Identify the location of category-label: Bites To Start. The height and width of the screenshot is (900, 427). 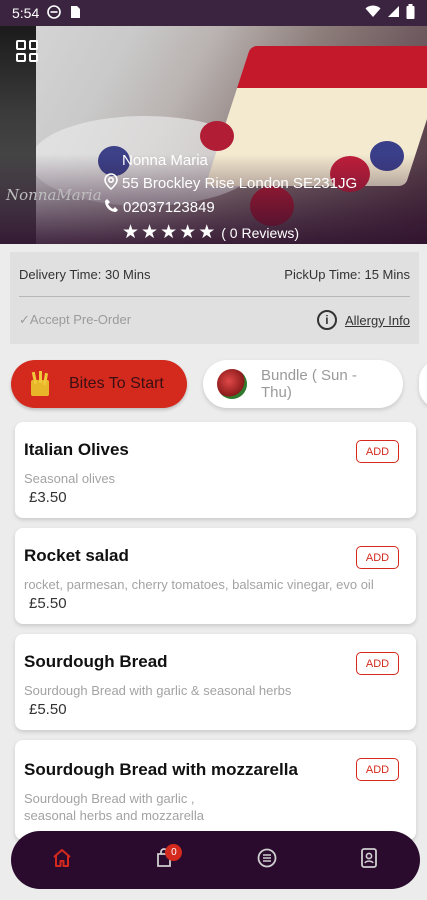
(116, 383).